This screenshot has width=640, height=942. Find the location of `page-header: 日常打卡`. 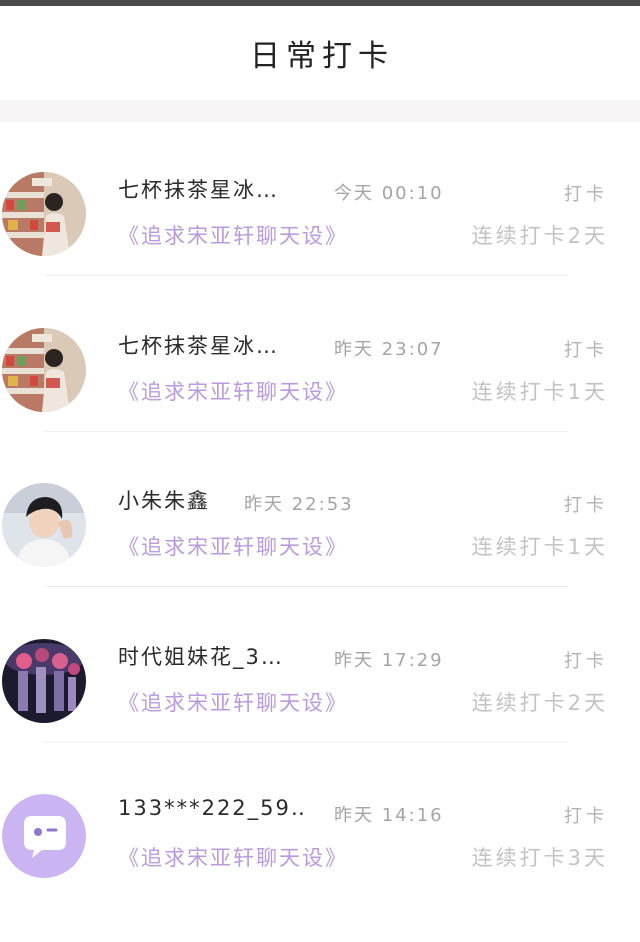

page-header: 日常打卡 is located at coordinates (320, 53).